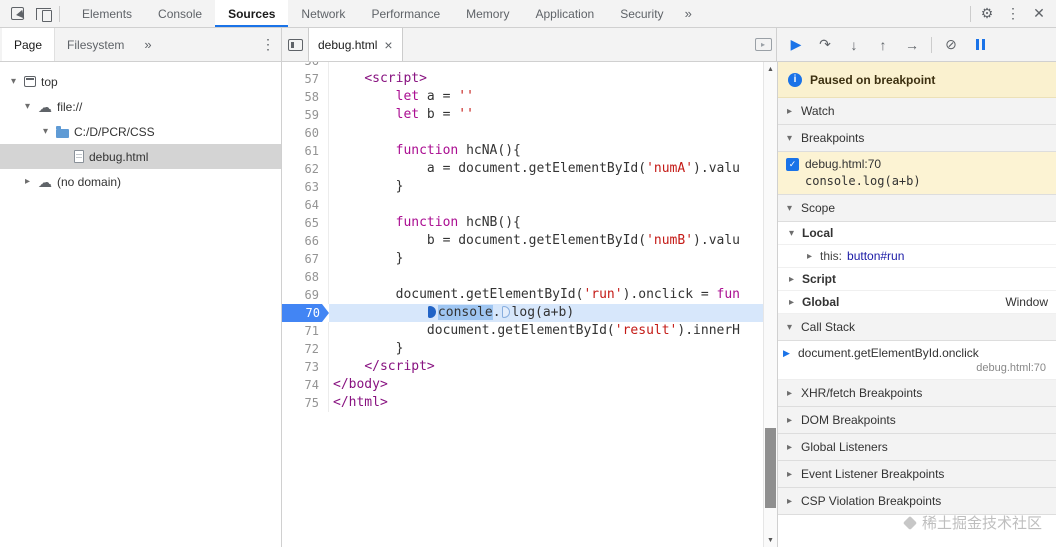  Describe the element at coordinates (305, 151) in the screenshot. I see `line-number: 61` at that location.